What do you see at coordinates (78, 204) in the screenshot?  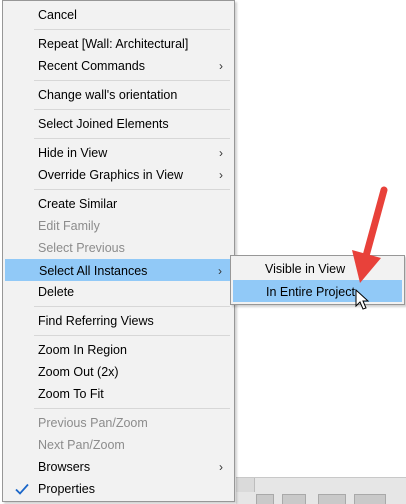 I see `menu-item-label: Create Similar` at bounding box center [78, 204].